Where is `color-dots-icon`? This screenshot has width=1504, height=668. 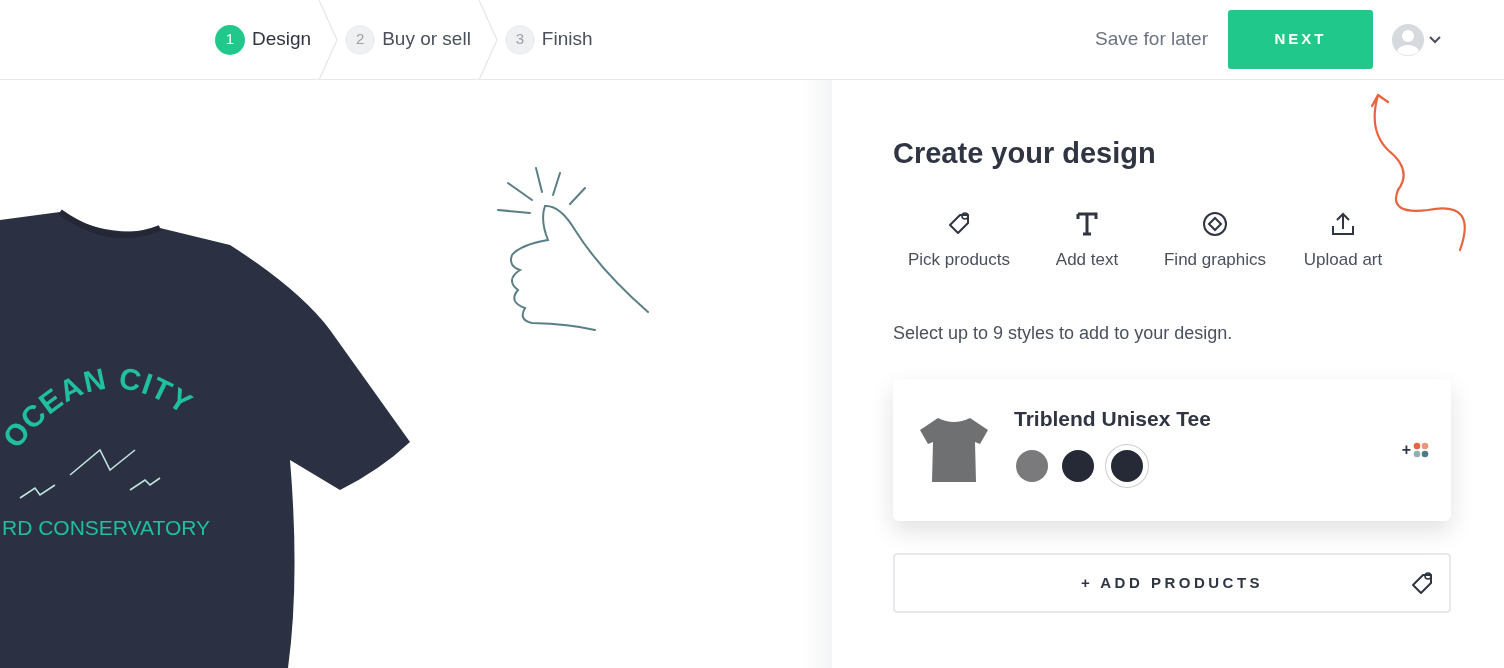 color-dots-icon is located at coordinates (1421, 450).